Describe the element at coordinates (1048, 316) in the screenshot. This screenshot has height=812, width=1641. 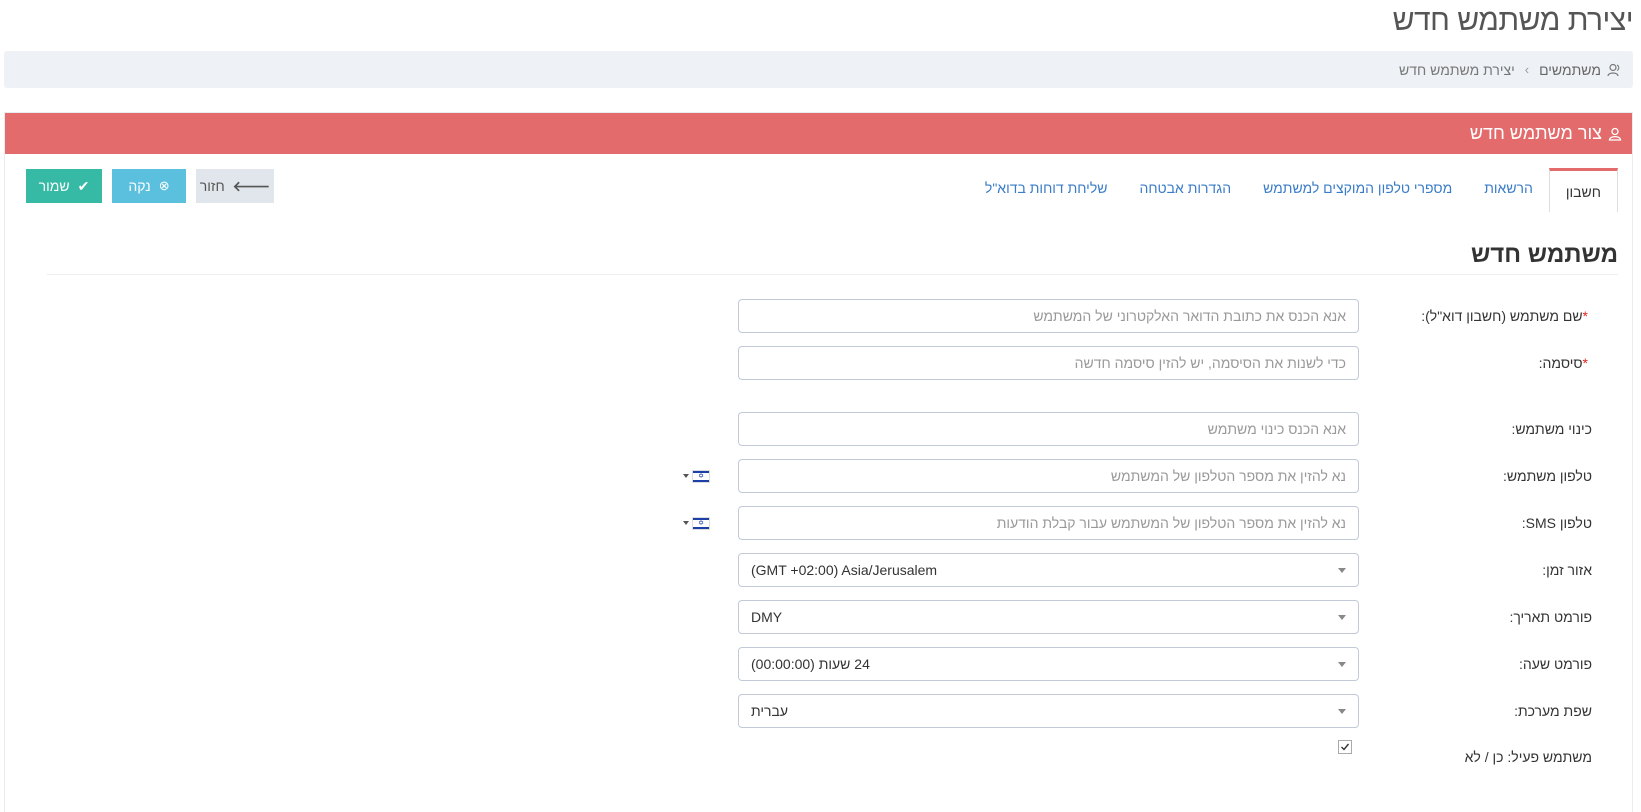
I see `username-input` at that location.